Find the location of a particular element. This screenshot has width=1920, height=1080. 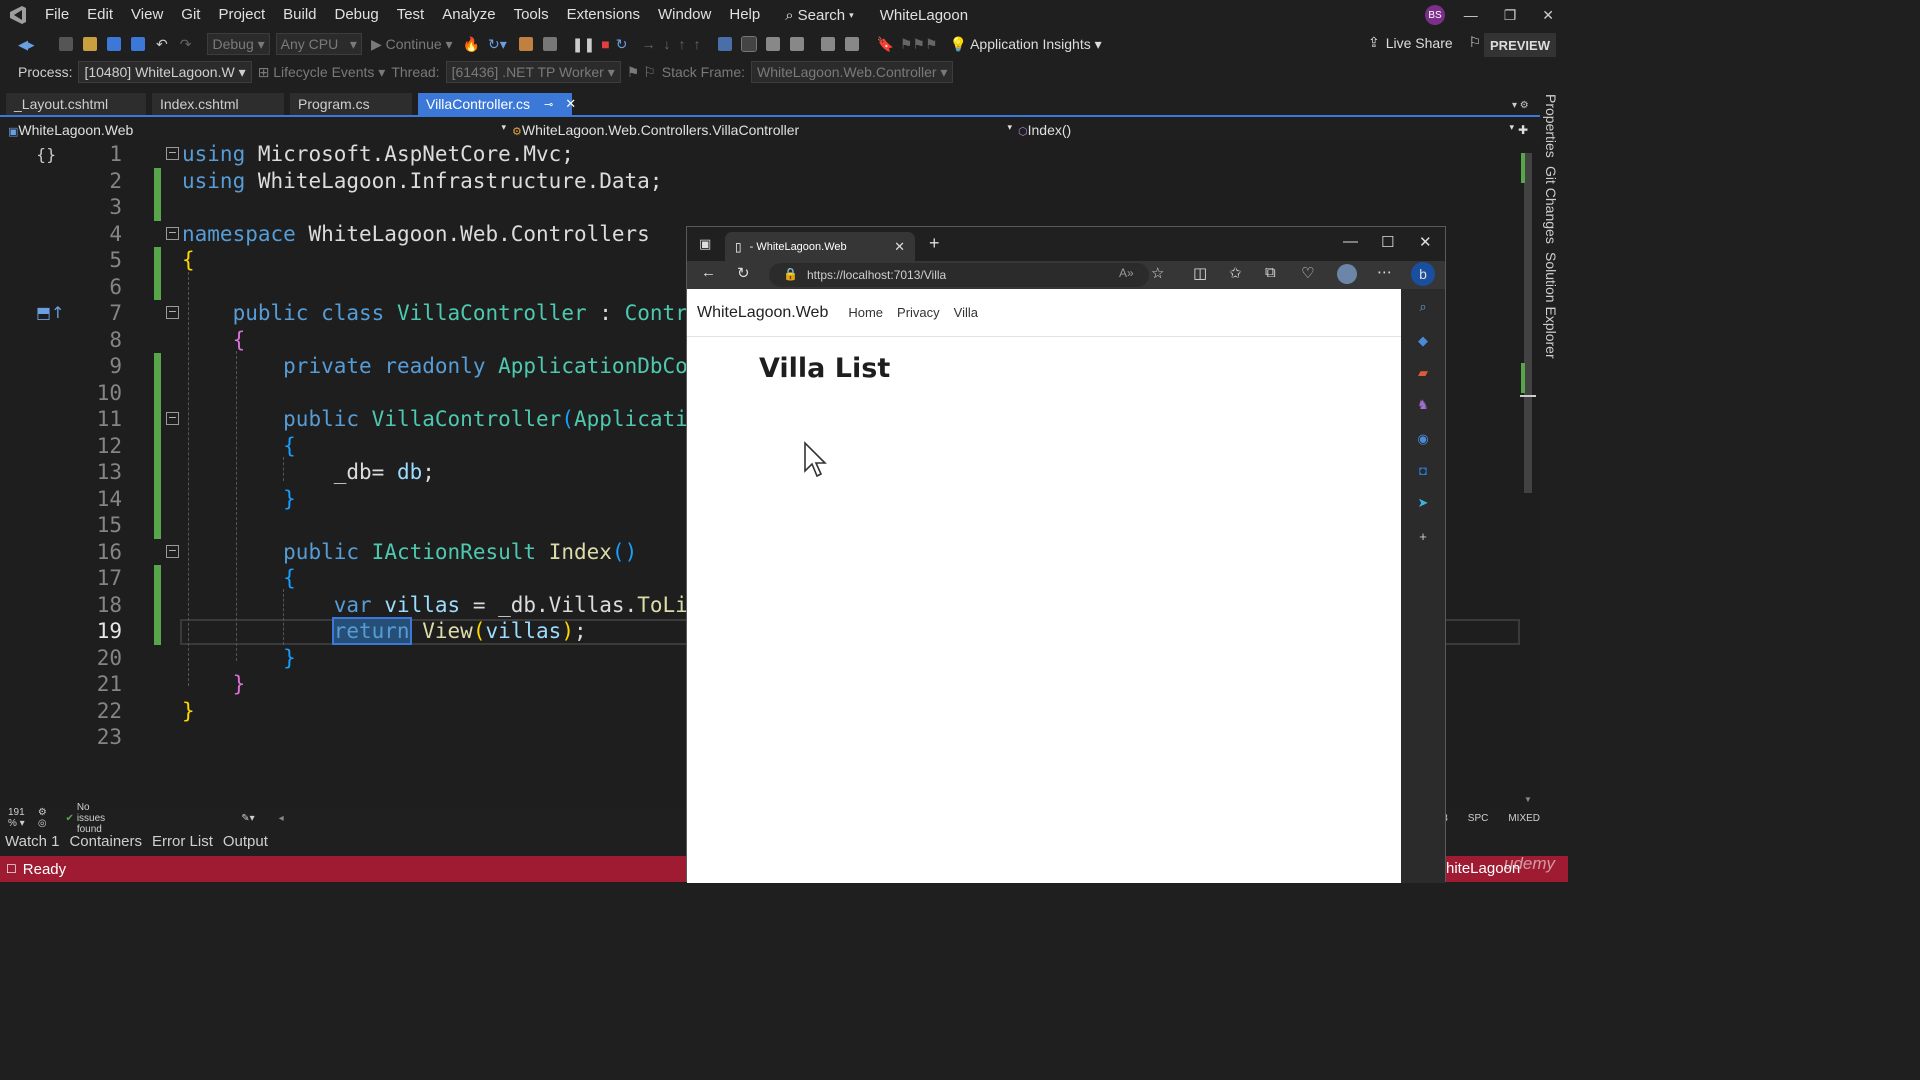

git-changes-tab: Git Changes is located at coordinates (1551, 205).